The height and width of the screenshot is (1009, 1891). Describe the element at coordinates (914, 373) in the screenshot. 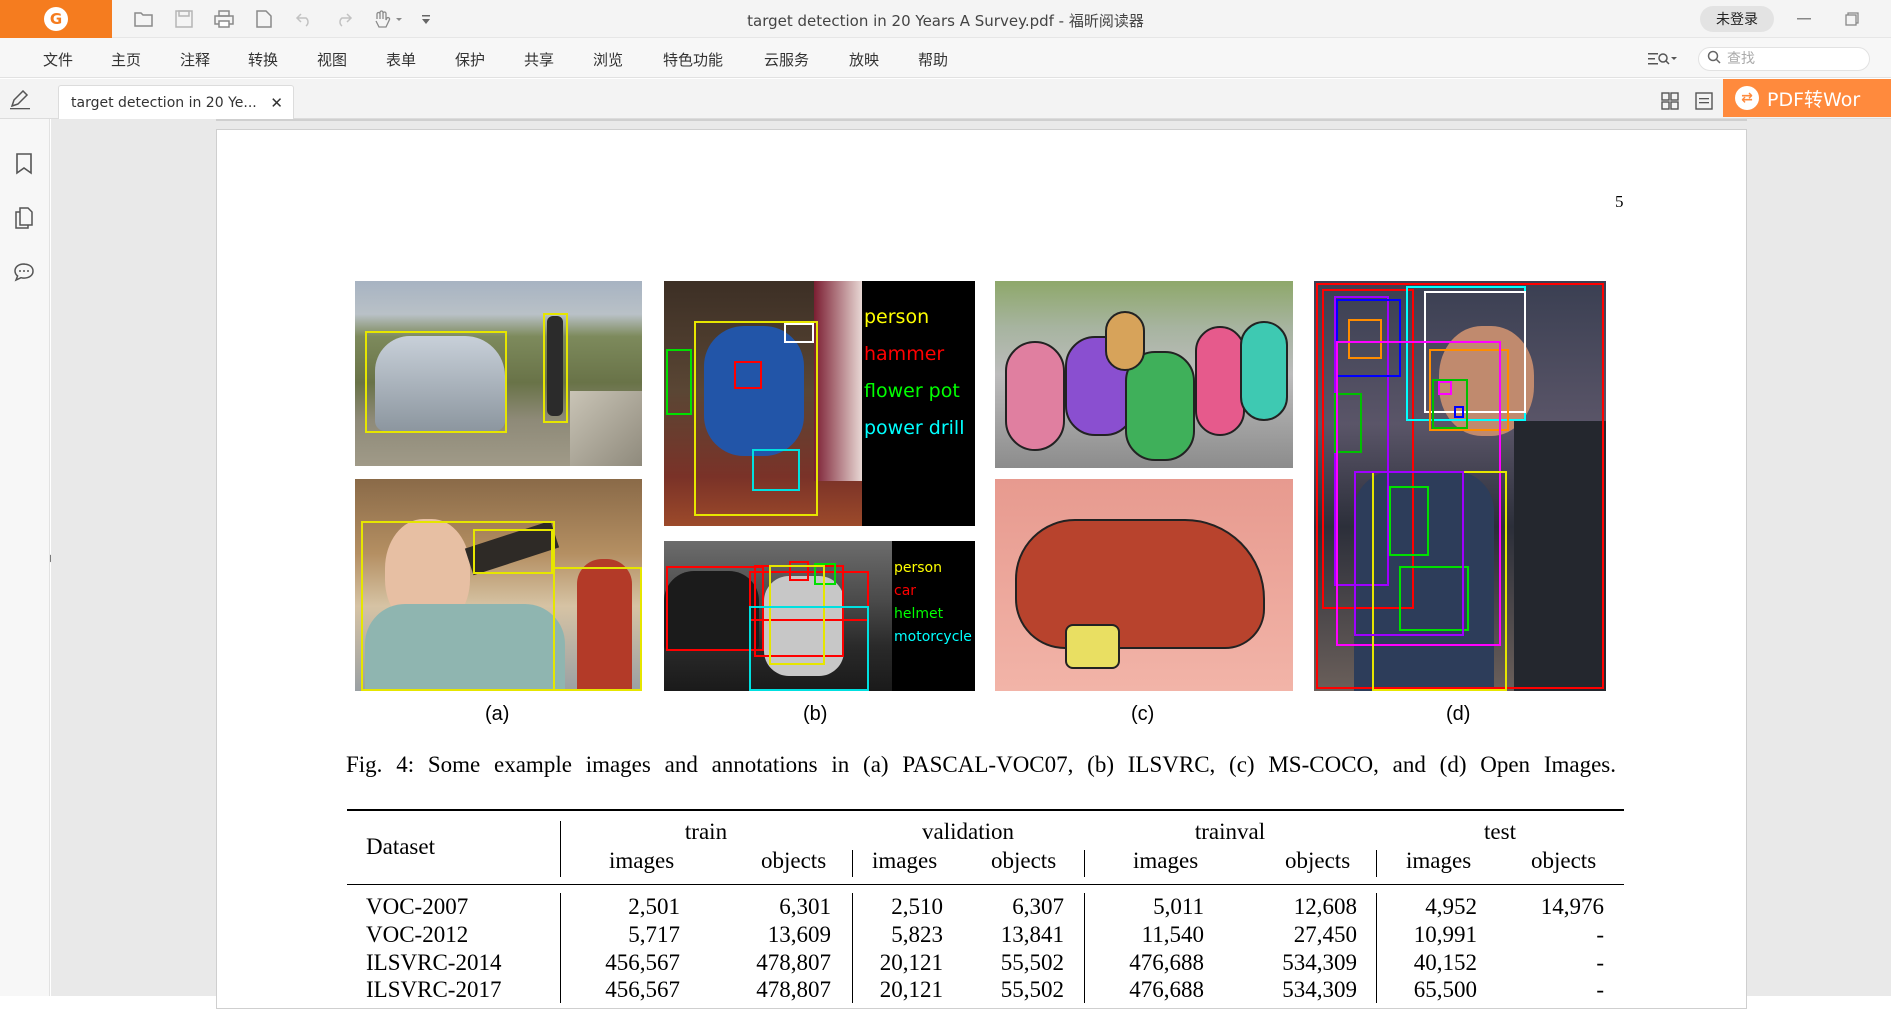

I see `legend-b1: person hammer flower pot power drill` at that location.